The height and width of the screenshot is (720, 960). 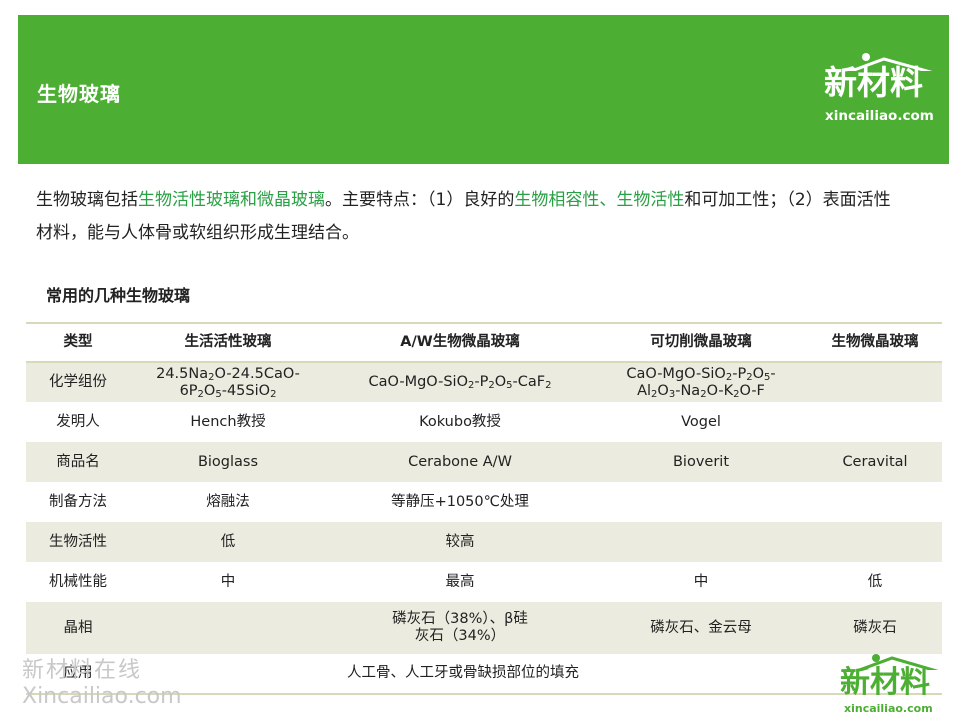 I want to click on header-cell: 可切削微晶玻璃, so click(x=701, y=343).